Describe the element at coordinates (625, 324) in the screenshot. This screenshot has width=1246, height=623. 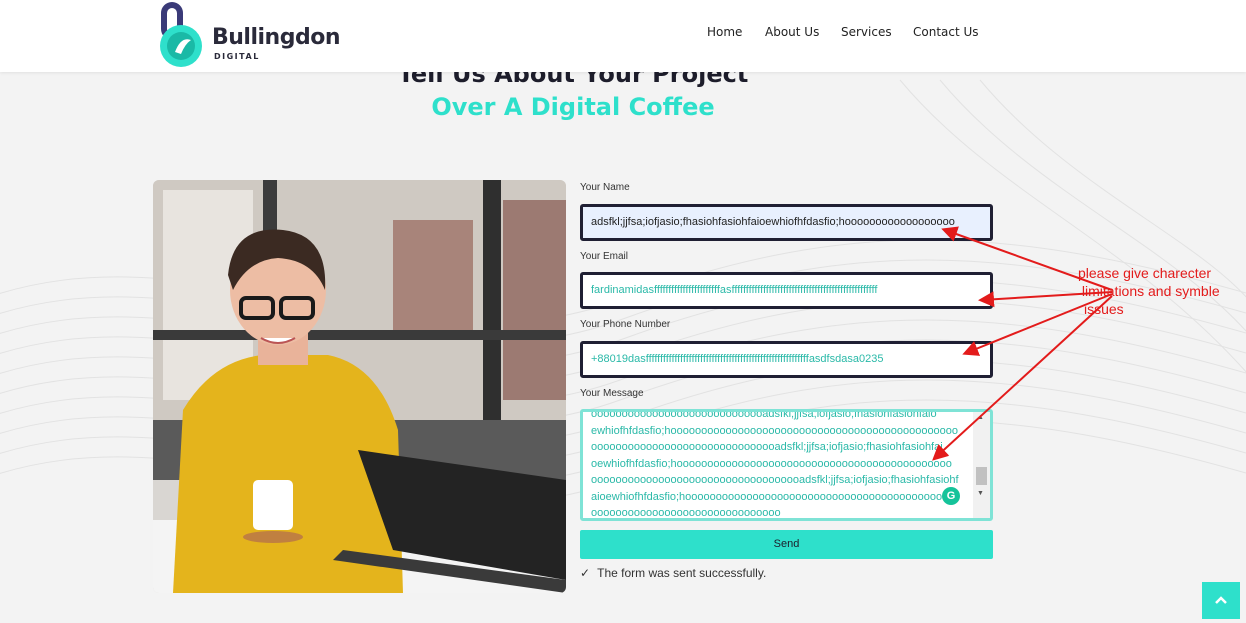
I see `phone-label: Your Phone Number` at that location.